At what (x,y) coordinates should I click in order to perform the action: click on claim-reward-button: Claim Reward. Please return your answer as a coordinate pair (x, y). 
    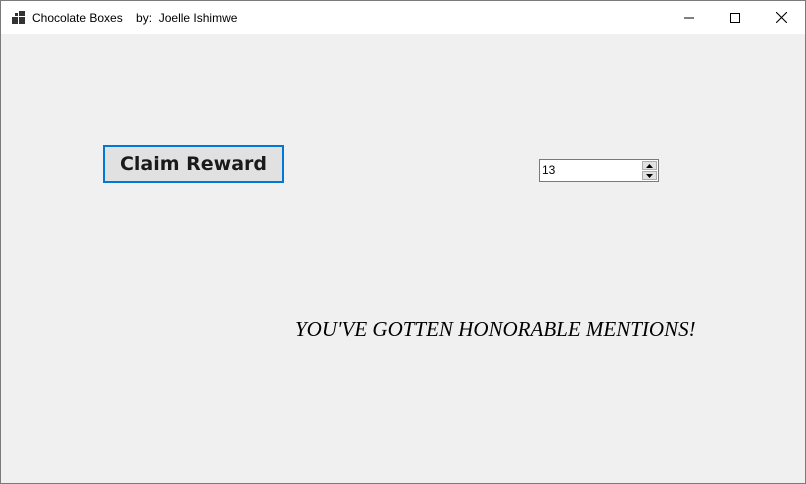
    Looking at the image, I should click on (193, 164).